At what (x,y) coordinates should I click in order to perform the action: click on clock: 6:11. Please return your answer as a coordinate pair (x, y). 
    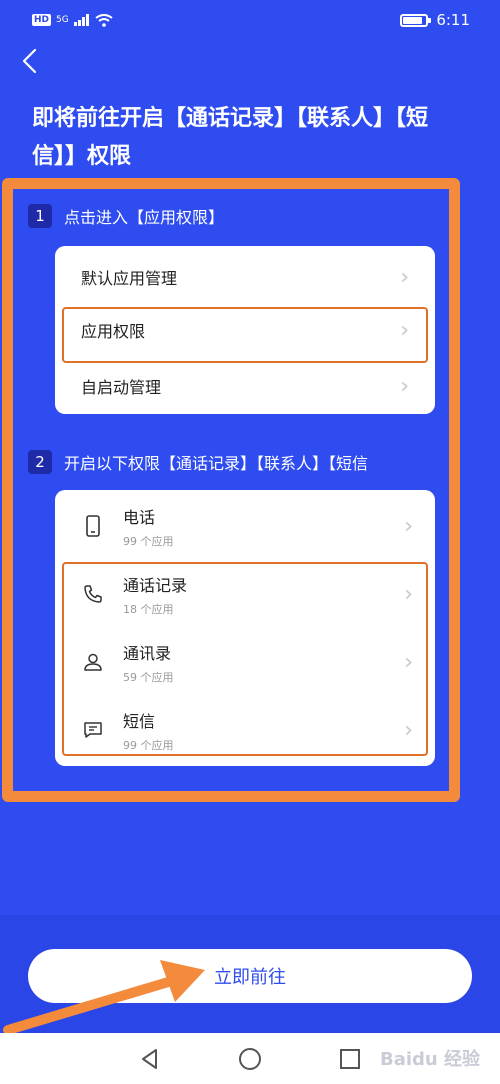
    Looking at the image, I should click on (453, 20).